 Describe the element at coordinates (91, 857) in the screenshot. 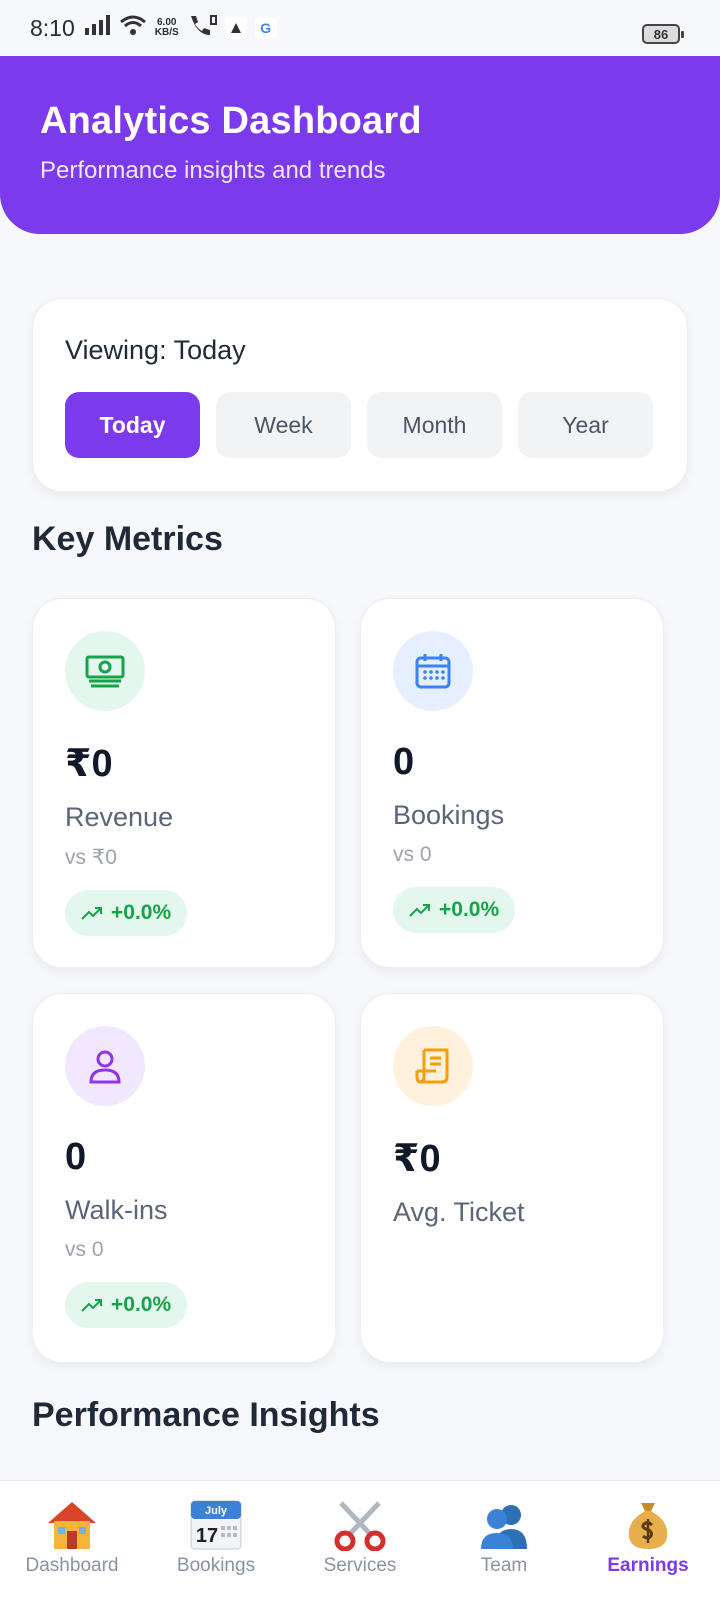

I see `revenue-compare: vs ₹0` at that location.